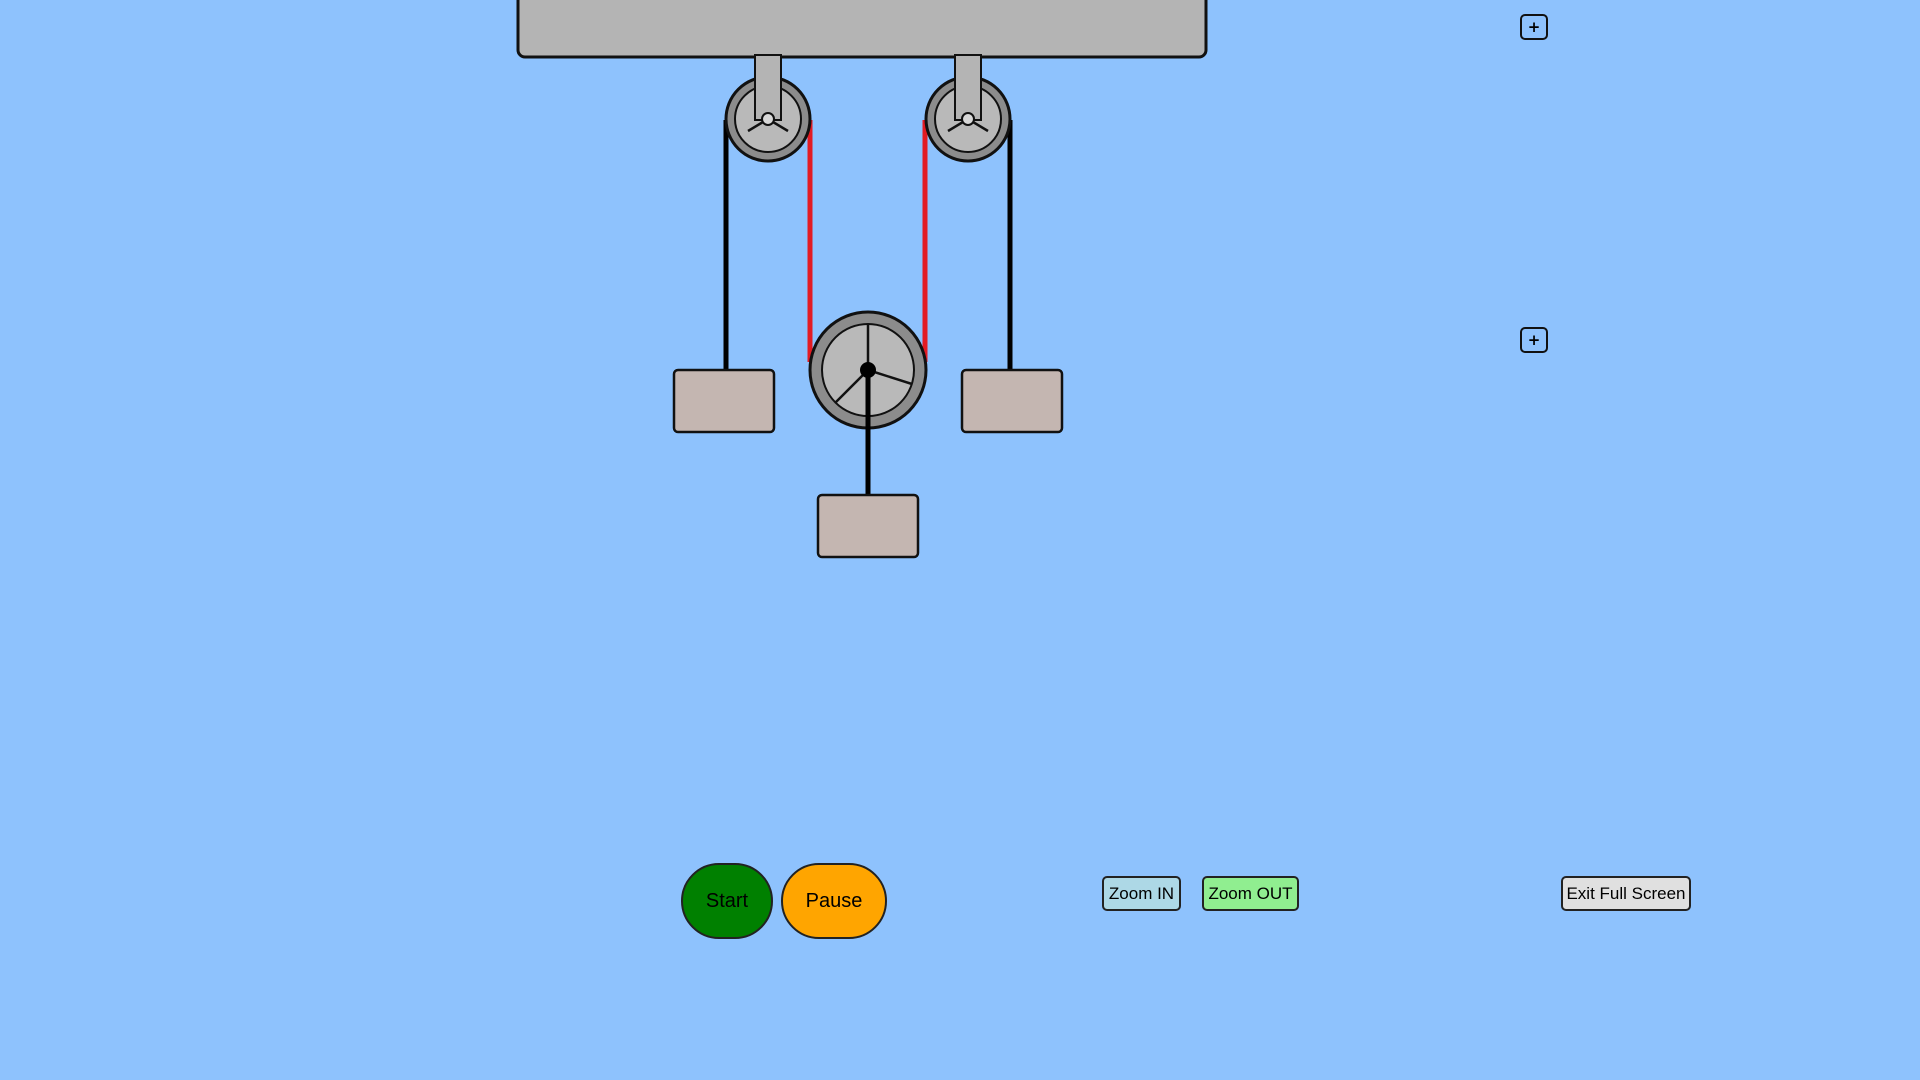 The image size is (1920, 1080). What do you see at coordinates (968, 108) in the screenshot?
I see `fixed-pulley-right` at bounding box center [968, 108].